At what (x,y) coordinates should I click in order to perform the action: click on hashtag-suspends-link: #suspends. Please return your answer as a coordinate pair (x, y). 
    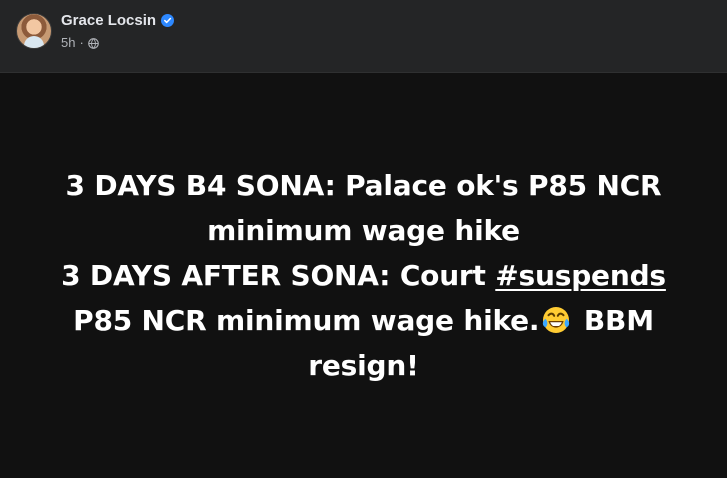
    Looking at the image, I should click on (580, 275).